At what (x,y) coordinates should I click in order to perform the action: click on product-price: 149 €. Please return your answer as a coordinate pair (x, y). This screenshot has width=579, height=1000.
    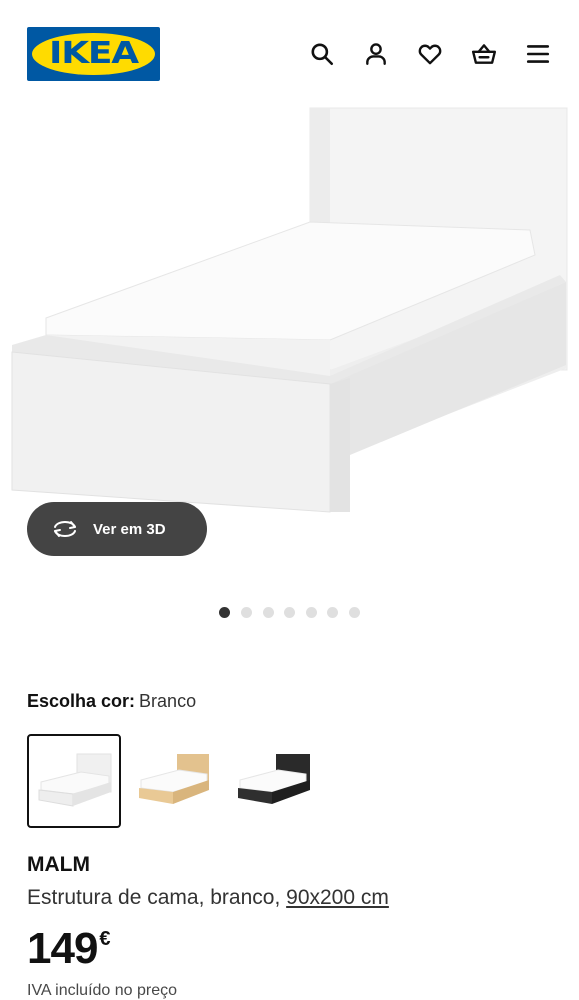
    Looking at the image, I should click on (69, 949).